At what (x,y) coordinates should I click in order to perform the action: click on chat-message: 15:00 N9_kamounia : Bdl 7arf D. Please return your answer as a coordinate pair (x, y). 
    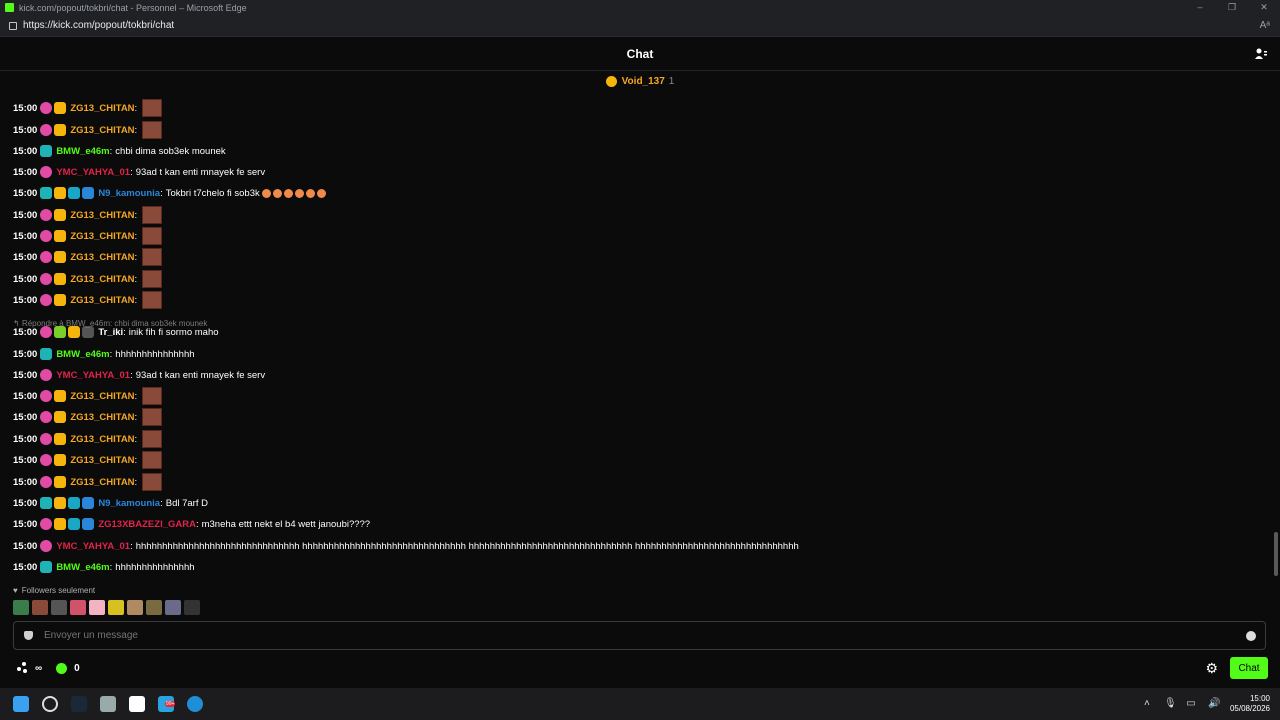
    Looking at the image, I should click on (110, 503).